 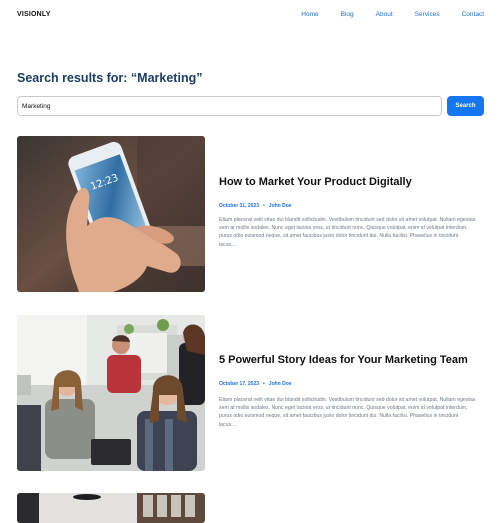 I want to click on result-title-link: How to Market Your Product Digitally, so click(x=315, y=182).